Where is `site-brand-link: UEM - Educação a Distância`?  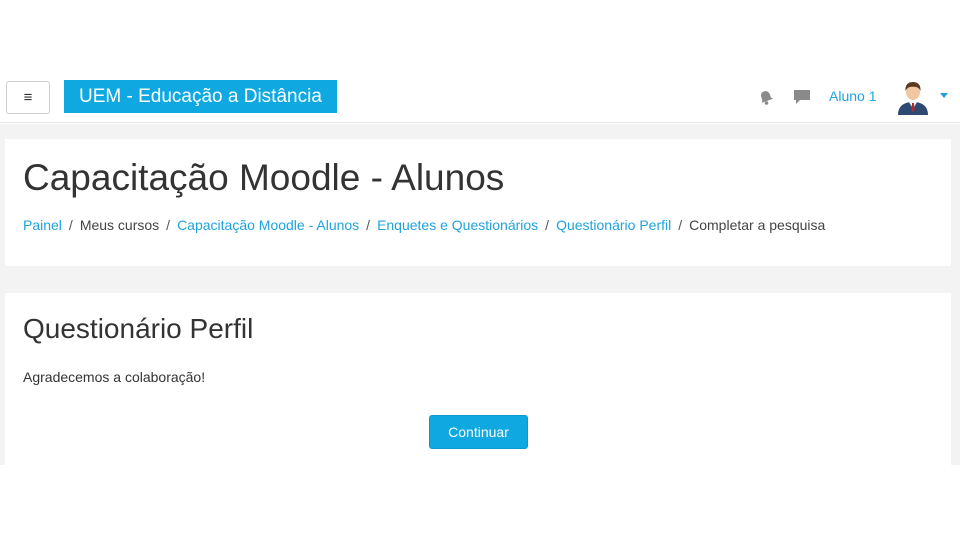
site-brand-link: UEM - Educação a Distância is located at coordinates (200, 96).